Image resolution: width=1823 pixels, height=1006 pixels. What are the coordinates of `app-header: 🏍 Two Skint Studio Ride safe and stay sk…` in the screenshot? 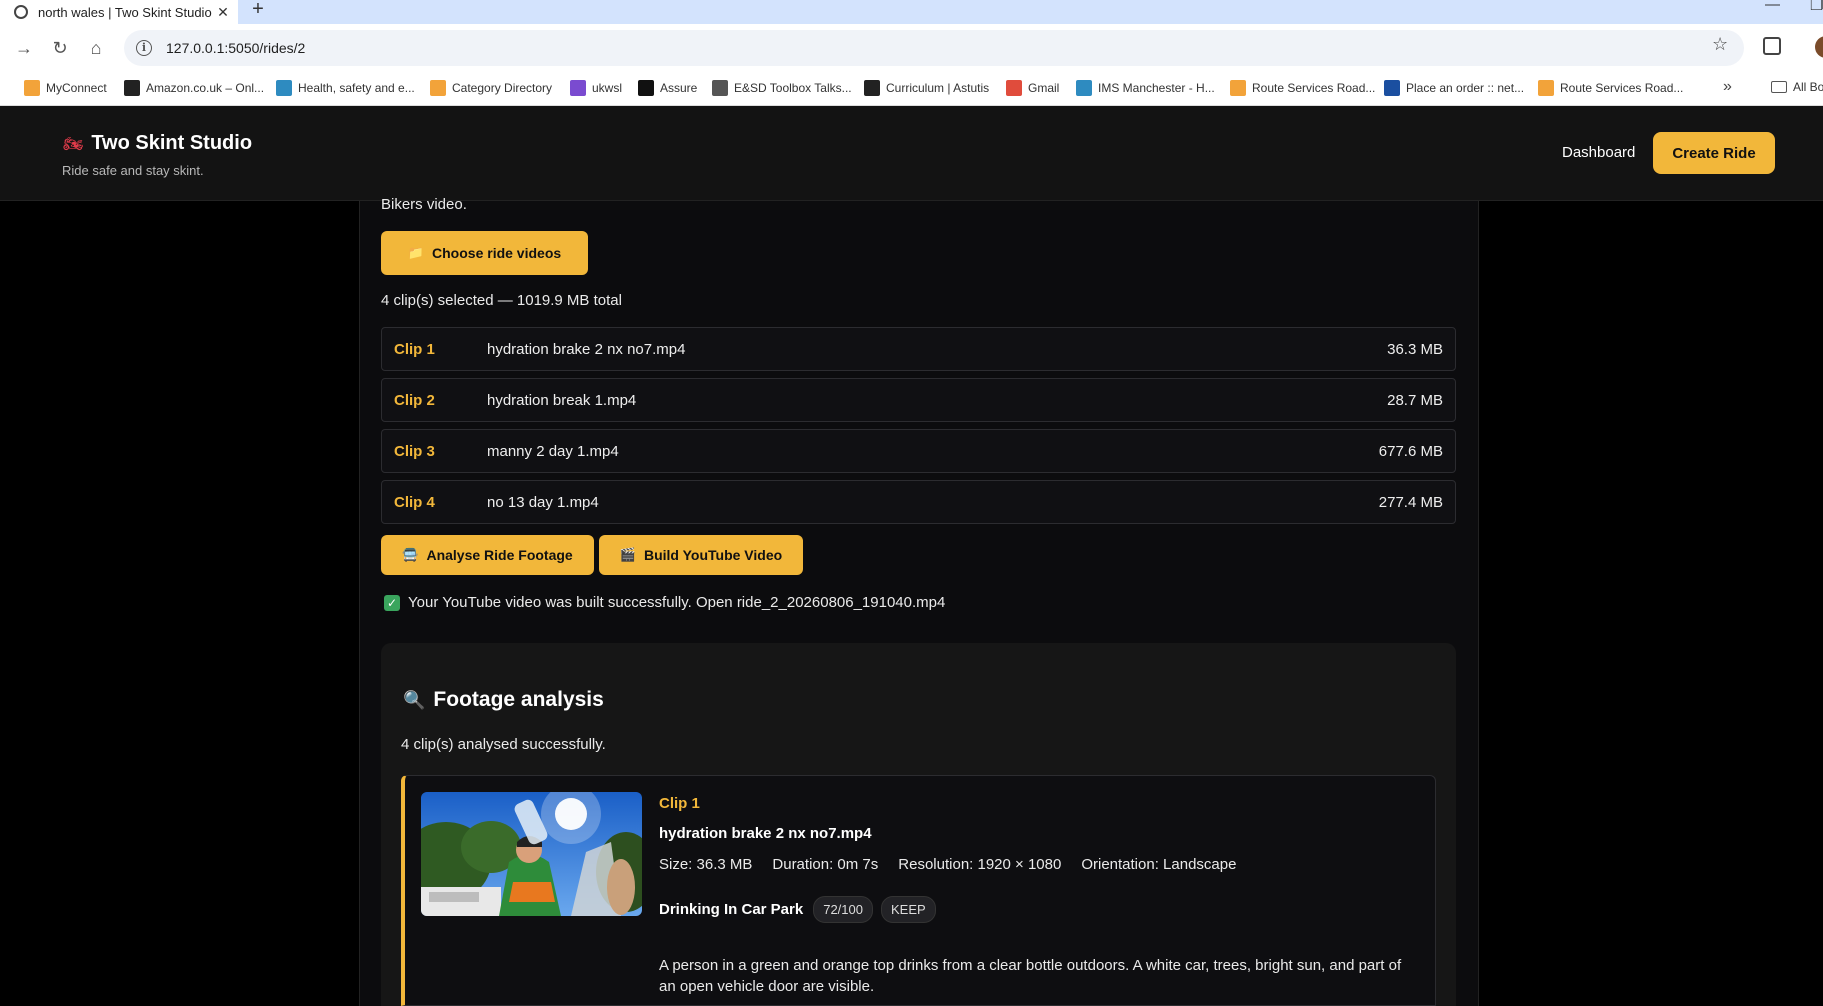 It's located at (911, 153).